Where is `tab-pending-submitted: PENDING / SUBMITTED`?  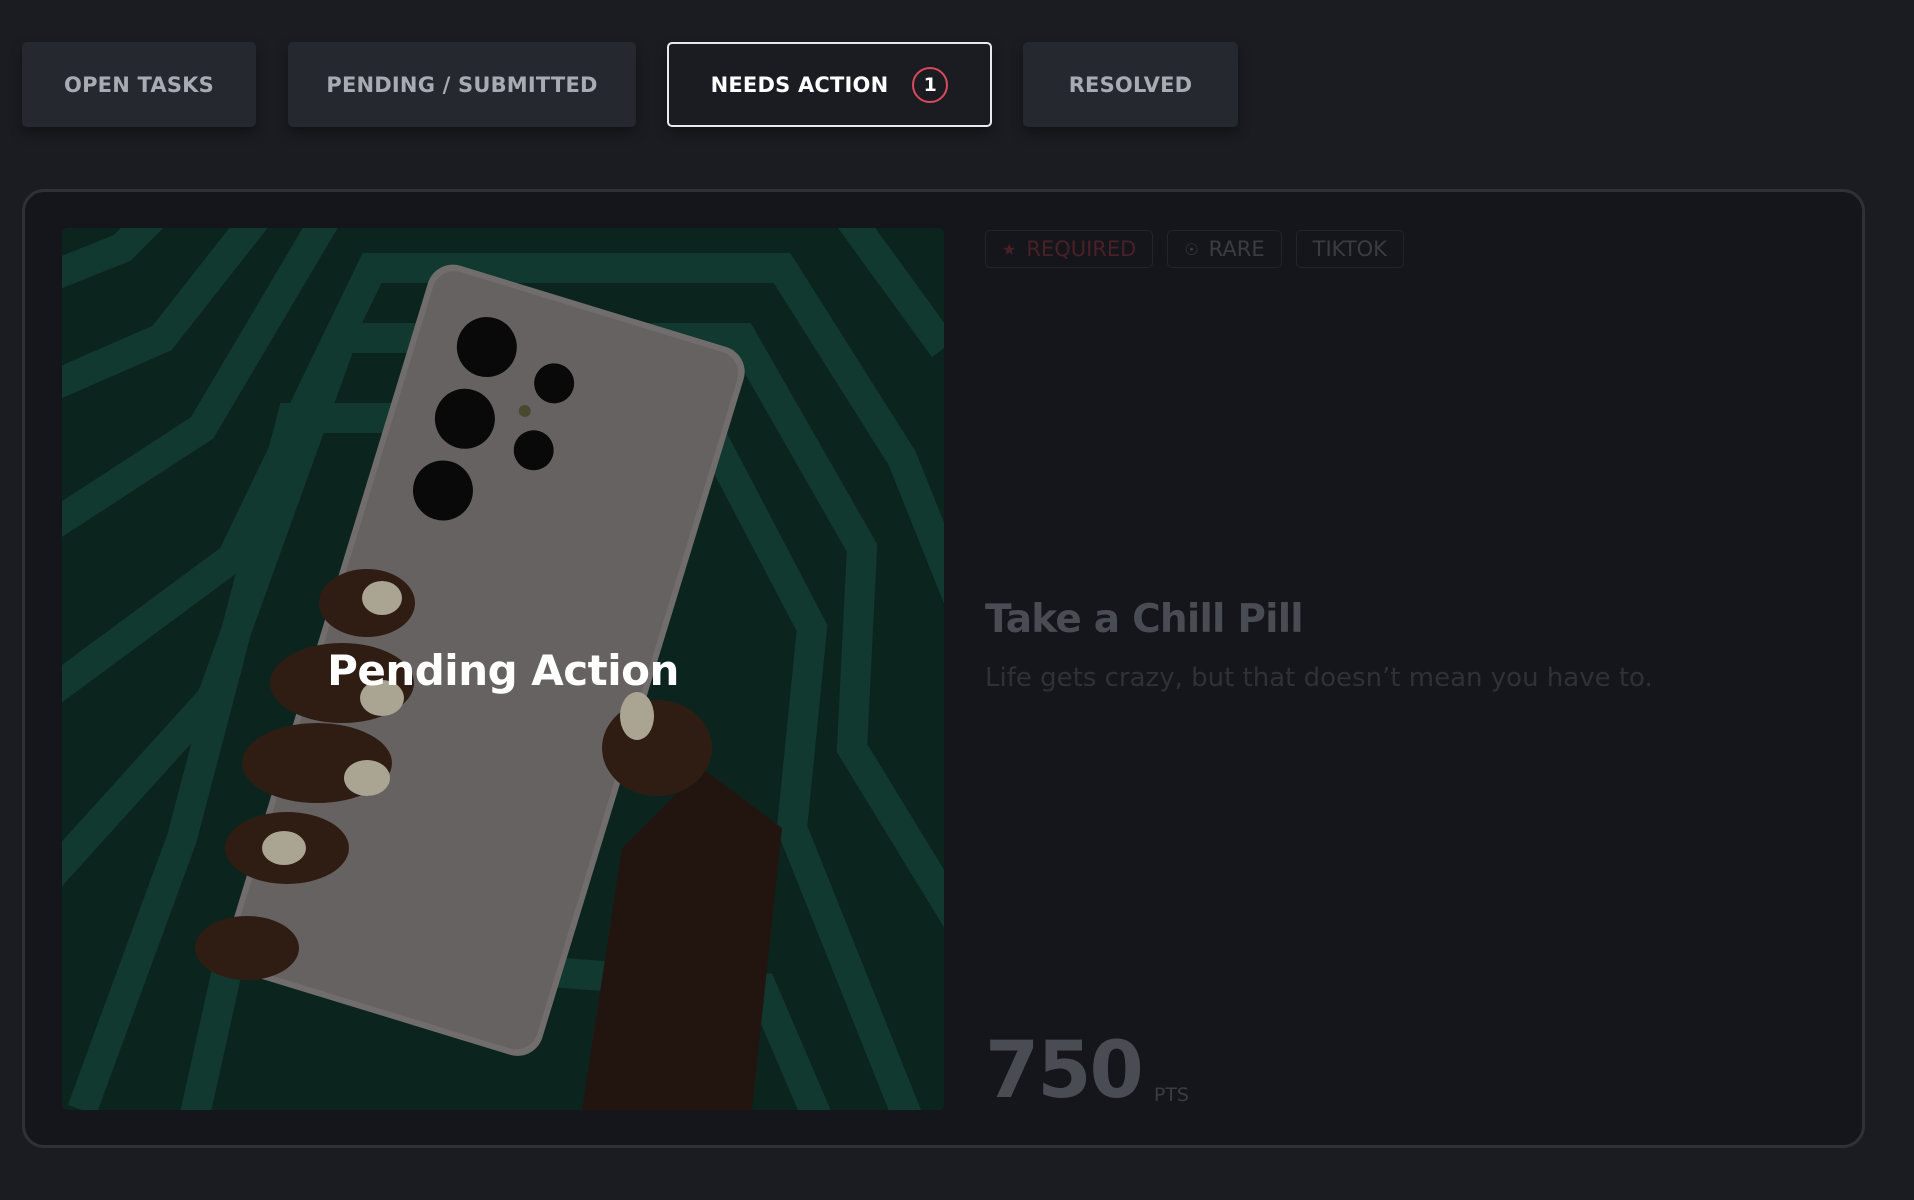 tab-pending-submitted: PENDING / SUBMITTED is located at coordinates (462, 84).